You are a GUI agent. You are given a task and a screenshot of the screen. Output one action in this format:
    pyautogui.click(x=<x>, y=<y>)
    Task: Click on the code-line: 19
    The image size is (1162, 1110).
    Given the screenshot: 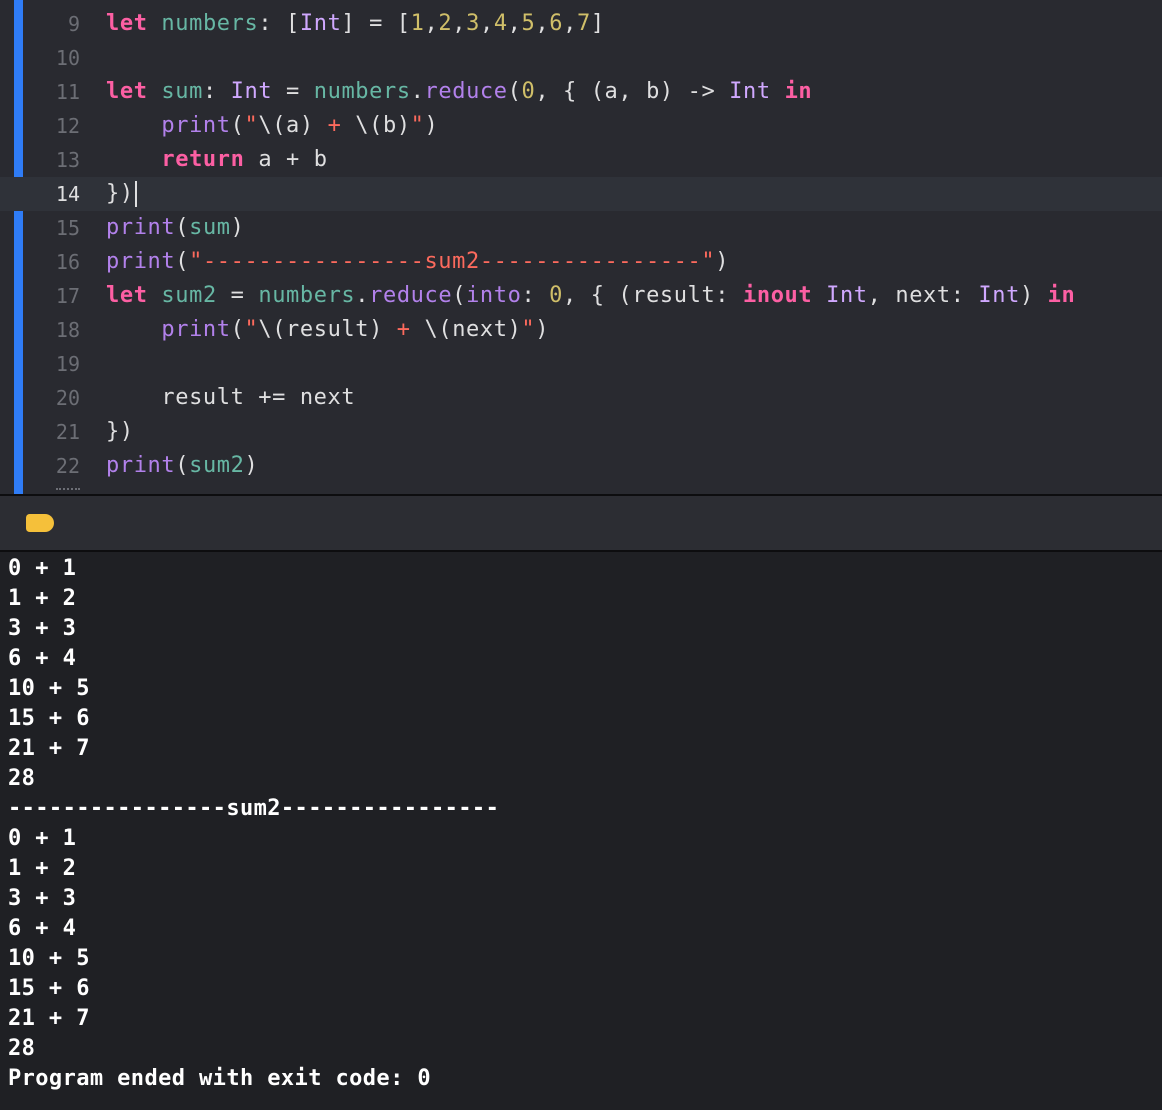 What is the action you would take?
    pyautogui.click(x=581, y=364)
    